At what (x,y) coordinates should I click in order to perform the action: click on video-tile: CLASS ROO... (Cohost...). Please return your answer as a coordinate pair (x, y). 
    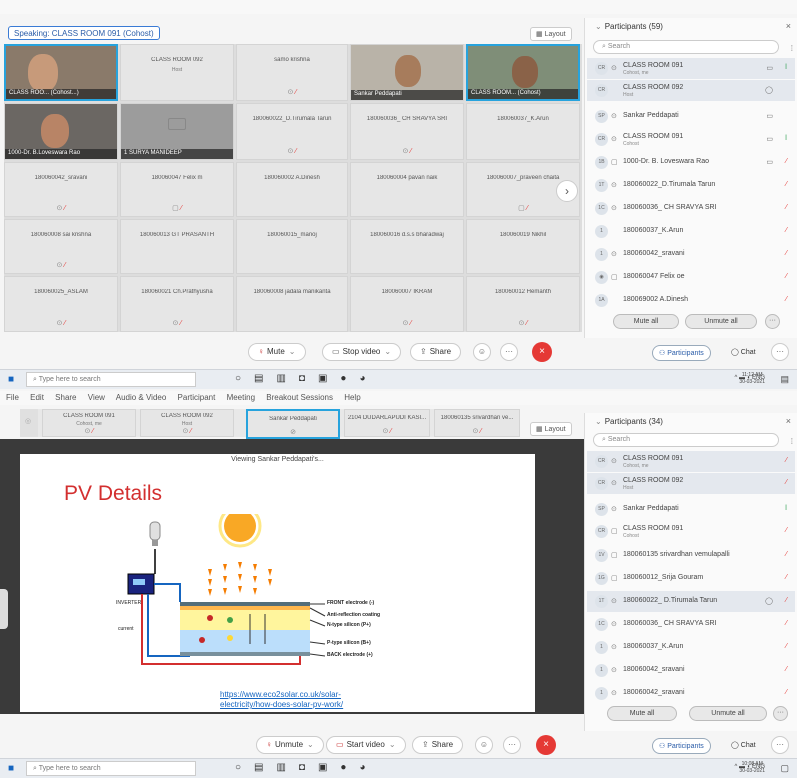
    Looking at the image, I should click on (61, 72).